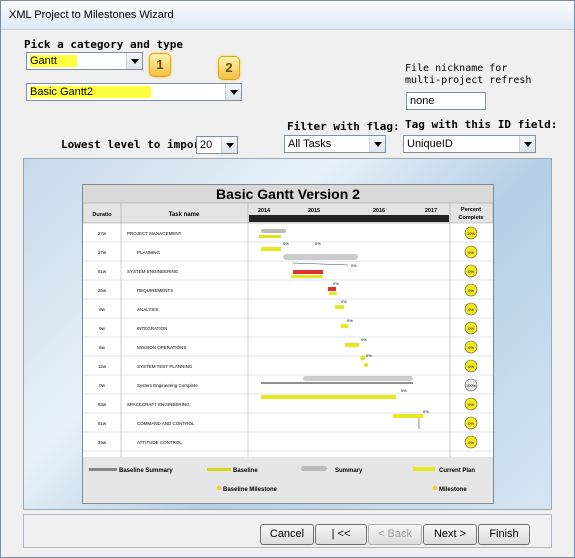 The height and width of the screenshot is (558, 575). I want to click on cancel-button: Cancel, so click(287, 534).